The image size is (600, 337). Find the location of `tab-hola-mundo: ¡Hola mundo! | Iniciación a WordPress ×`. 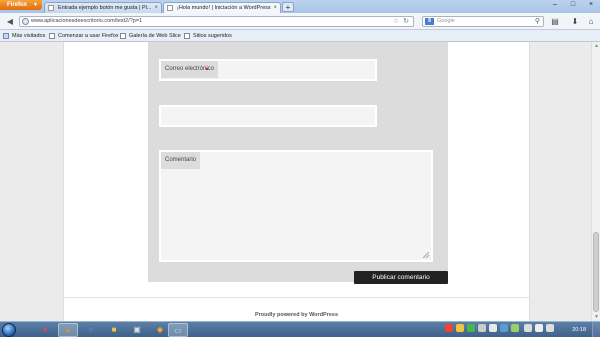

tab-hola-mundo: ¡Hola mundo! | Iniciación a WordPress × is located at coordinates (222, 7).